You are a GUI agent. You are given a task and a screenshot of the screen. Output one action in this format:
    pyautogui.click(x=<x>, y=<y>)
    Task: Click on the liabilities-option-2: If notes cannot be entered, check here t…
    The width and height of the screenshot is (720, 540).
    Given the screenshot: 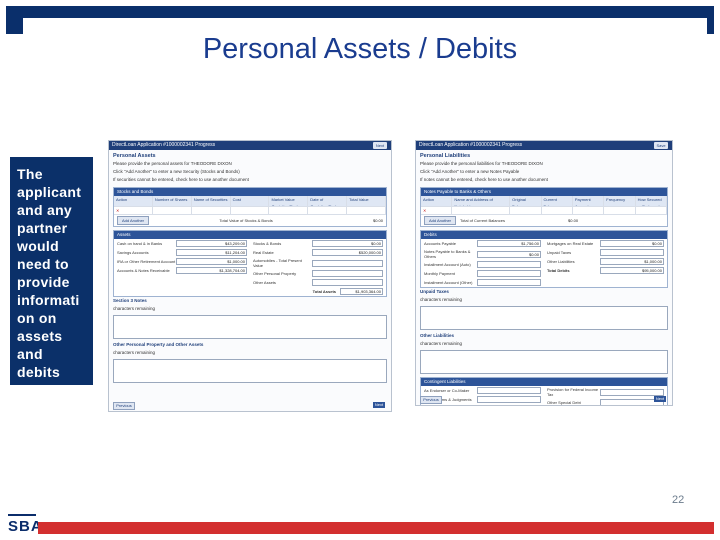 What is the action you would take?
    pyautogui.click(x=544, y=180)
    